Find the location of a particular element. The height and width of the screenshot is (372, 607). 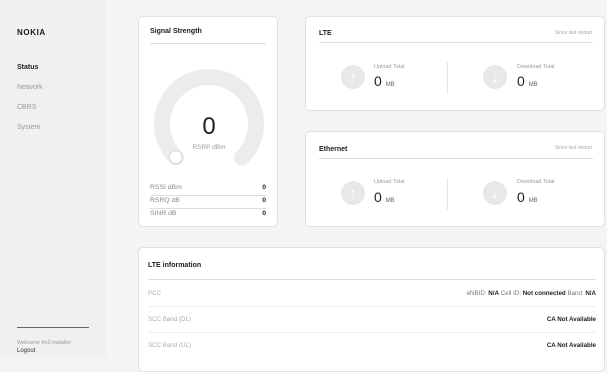

cellid-value: Not connected is located at coordinates (544, 293).